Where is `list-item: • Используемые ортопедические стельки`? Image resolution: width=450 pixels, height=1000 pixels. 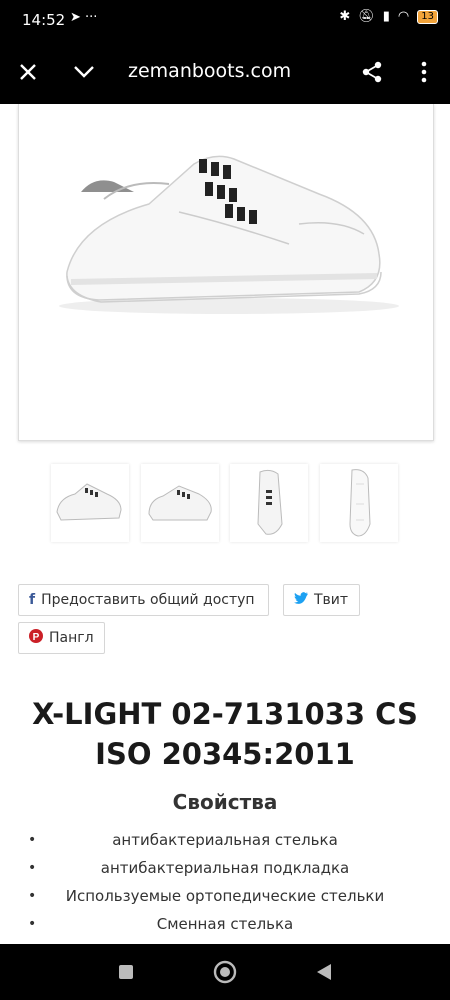 list-item: • Используемые ортопедические стельки is located at coordinates (225, 896).